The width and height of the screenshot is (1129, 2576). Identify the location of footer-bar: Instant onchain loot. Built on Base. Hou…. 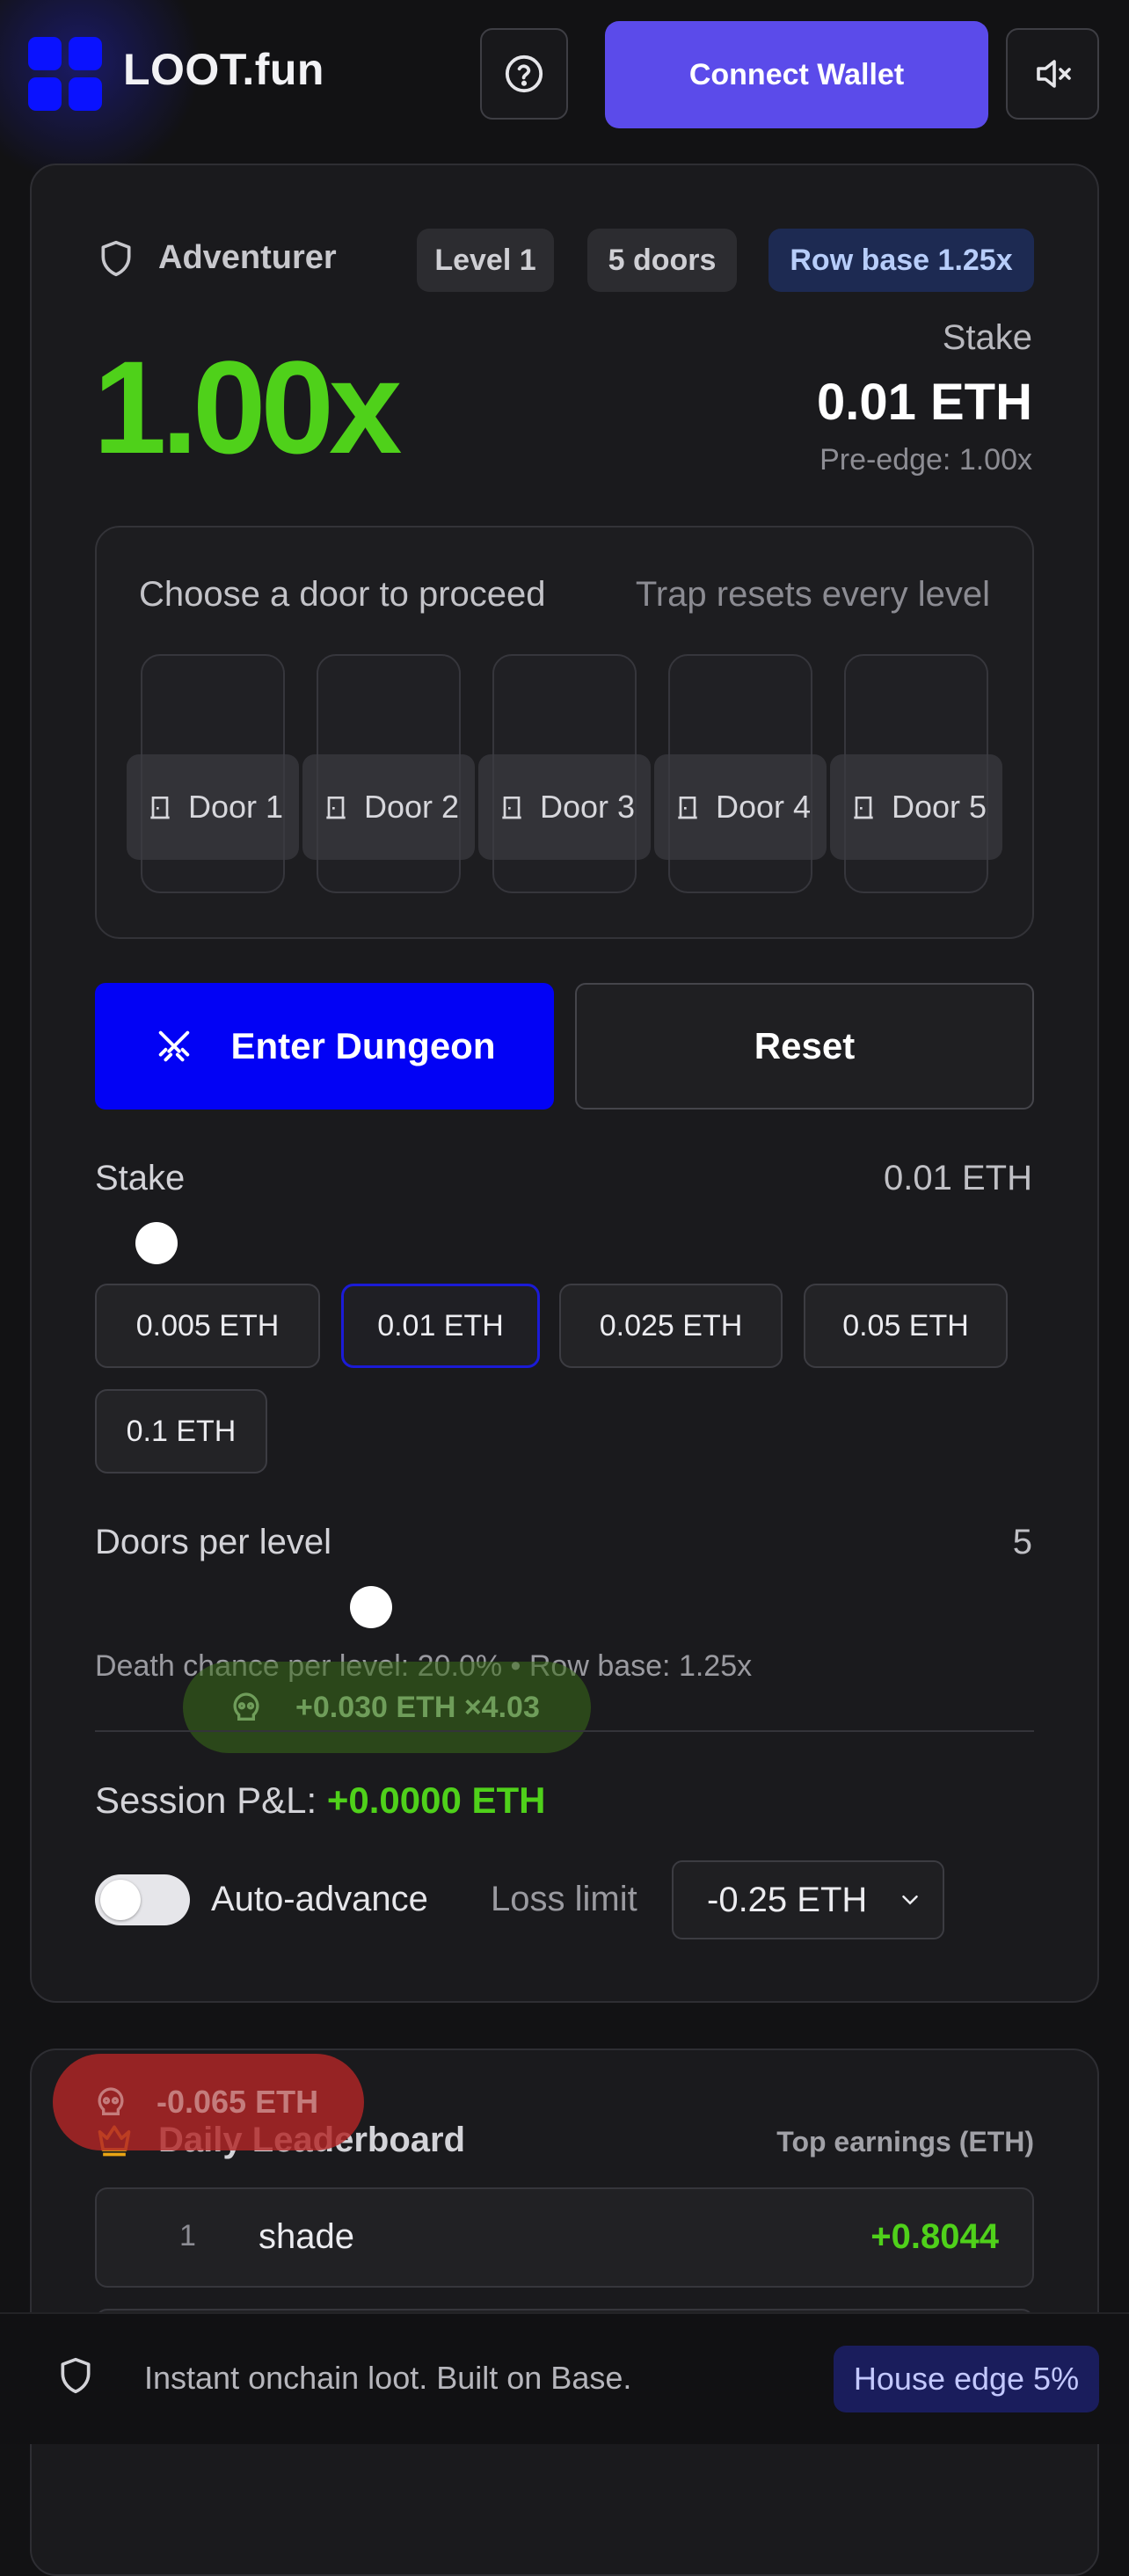
(564, 2378).